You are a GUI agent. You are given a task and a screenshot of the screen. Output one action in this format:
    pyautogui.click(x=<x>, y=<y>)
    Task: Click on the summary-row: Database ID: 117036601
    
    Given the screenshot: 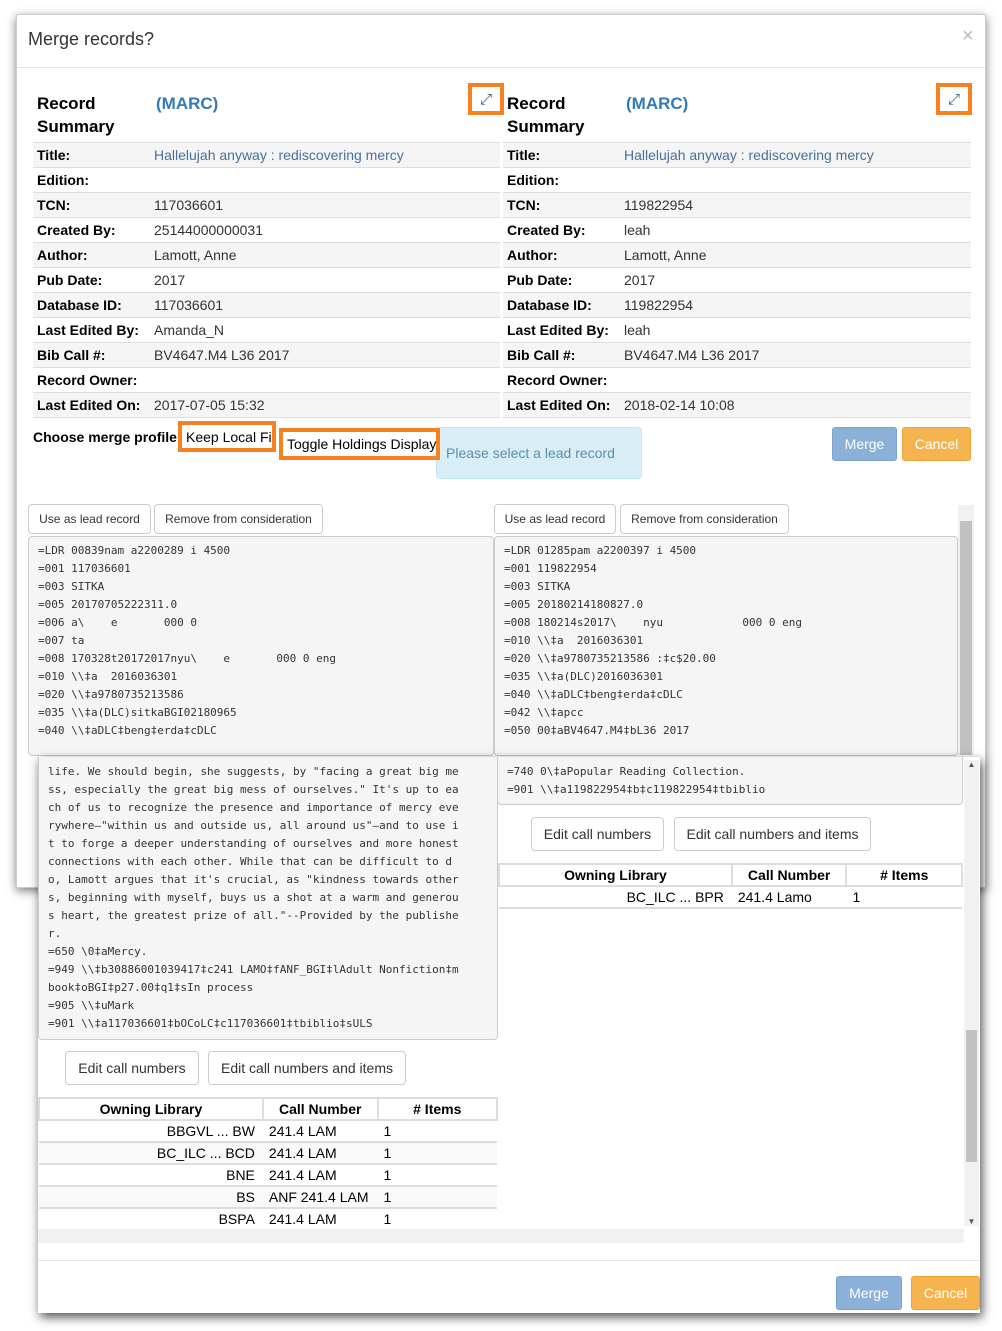 What is the action you would take?
    pyautogui.click(x=266, y=304)
    